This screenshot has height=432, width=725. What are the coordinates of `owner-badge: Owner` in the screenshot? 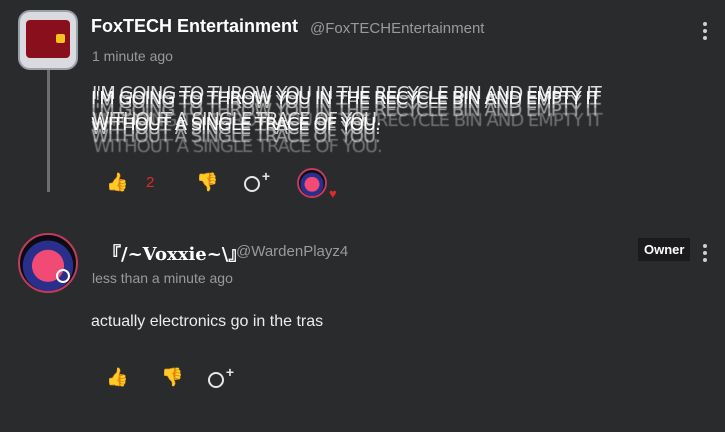 It's located at (664, 249).